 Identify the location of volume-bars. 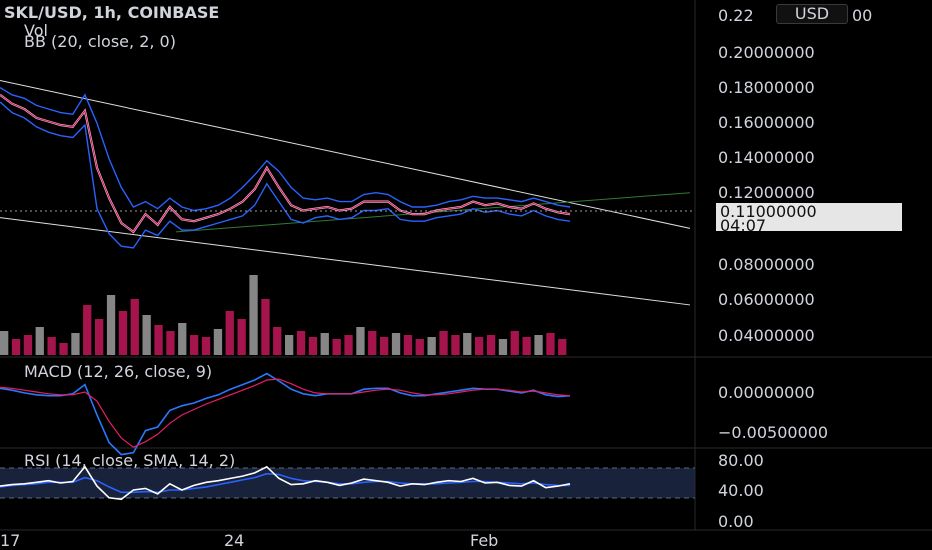
(283, 315).